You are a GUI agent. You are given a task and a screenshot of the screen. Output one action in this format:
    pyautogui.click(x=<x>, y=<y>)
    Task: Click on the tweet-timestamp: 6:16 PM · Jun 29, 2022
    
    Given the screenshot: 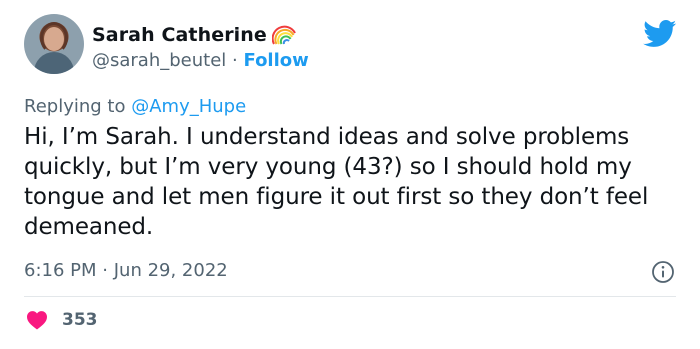 What is the action you would take?
    pyautogui.click(x=126, y=270)
    